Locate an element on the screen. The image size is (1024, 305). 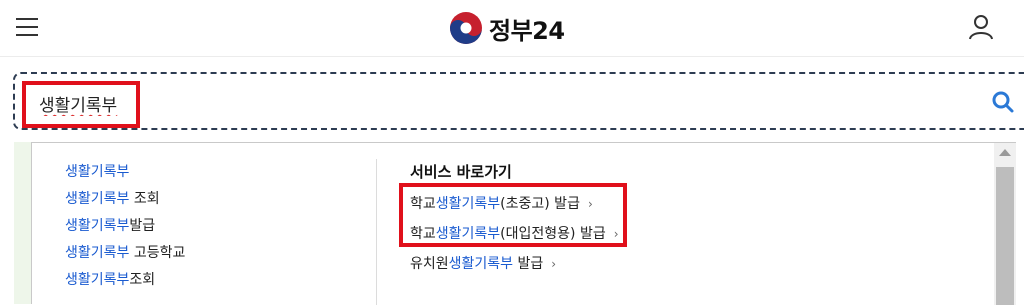
shortcut-item: 학교생활기록부(대입전형용) 발급 › is located at coordinates (514, 234).